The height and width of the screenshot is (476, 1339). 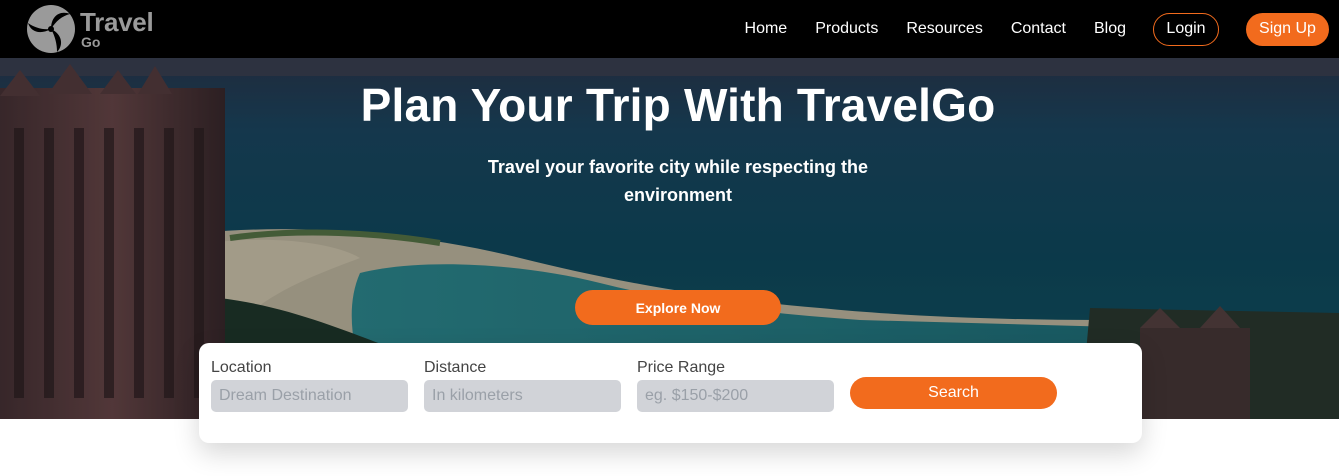 What do you see at coordinates (678, 105) in the screenshot?
I see `hero-title: Plan Your Trip With TravelGo` at bounding box center [678, 105].